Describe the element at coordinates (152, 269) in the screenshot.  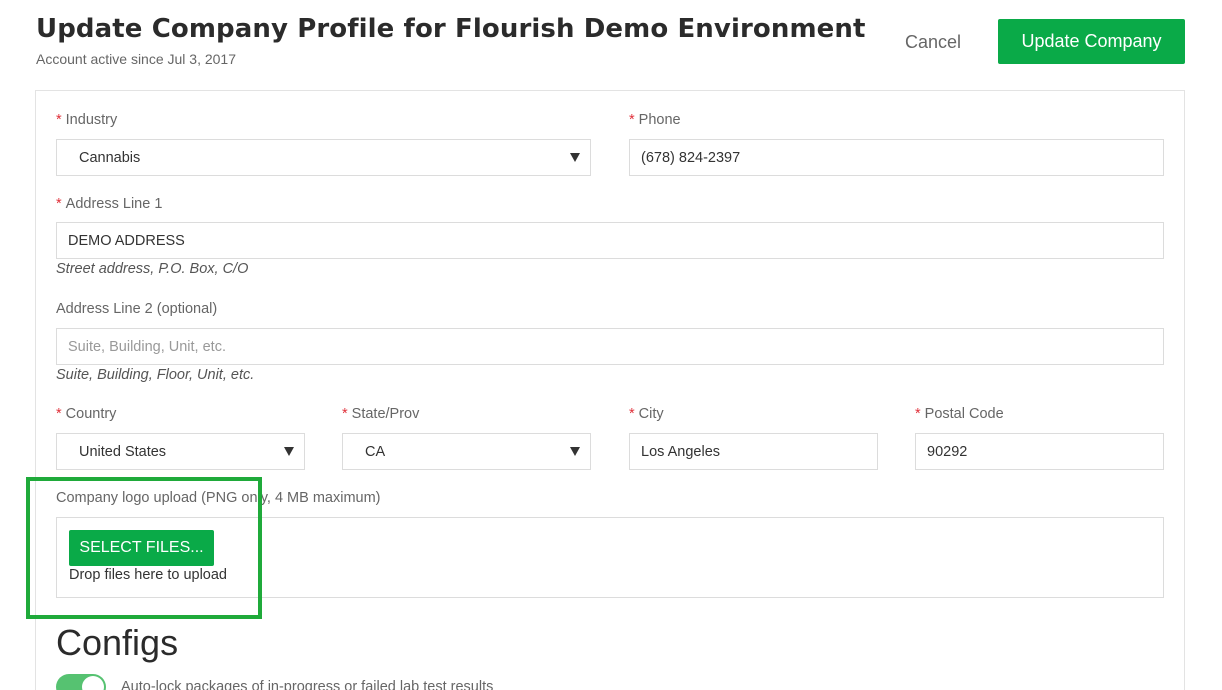
I see `address1-hint: Street address, P.O. Box, C/O` at that location.